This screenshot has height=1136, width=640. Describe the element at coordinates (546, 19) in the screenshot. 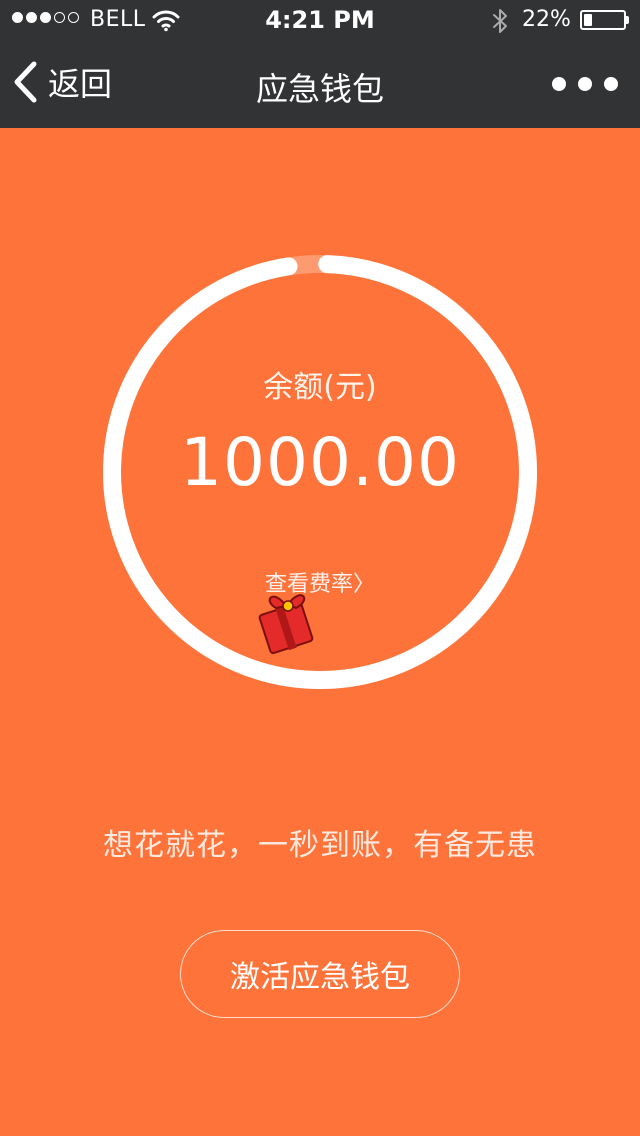

I see `battery-percent: 22%` at that location.